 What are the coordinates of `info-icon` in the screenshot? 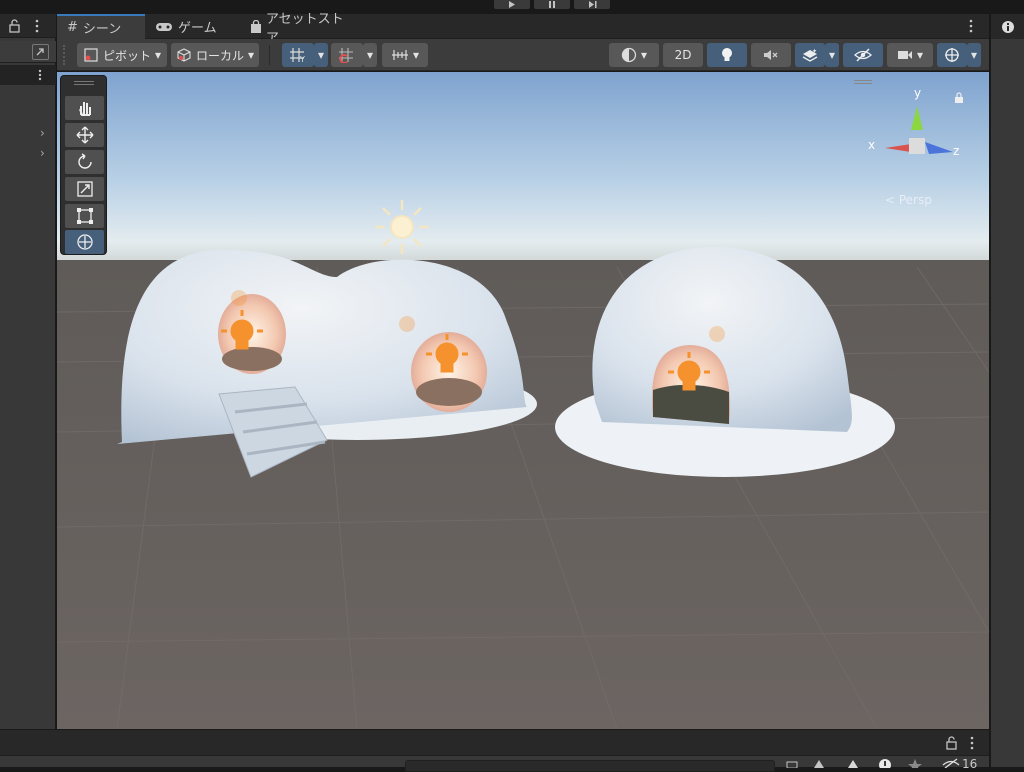 It's located at (1008, 27).